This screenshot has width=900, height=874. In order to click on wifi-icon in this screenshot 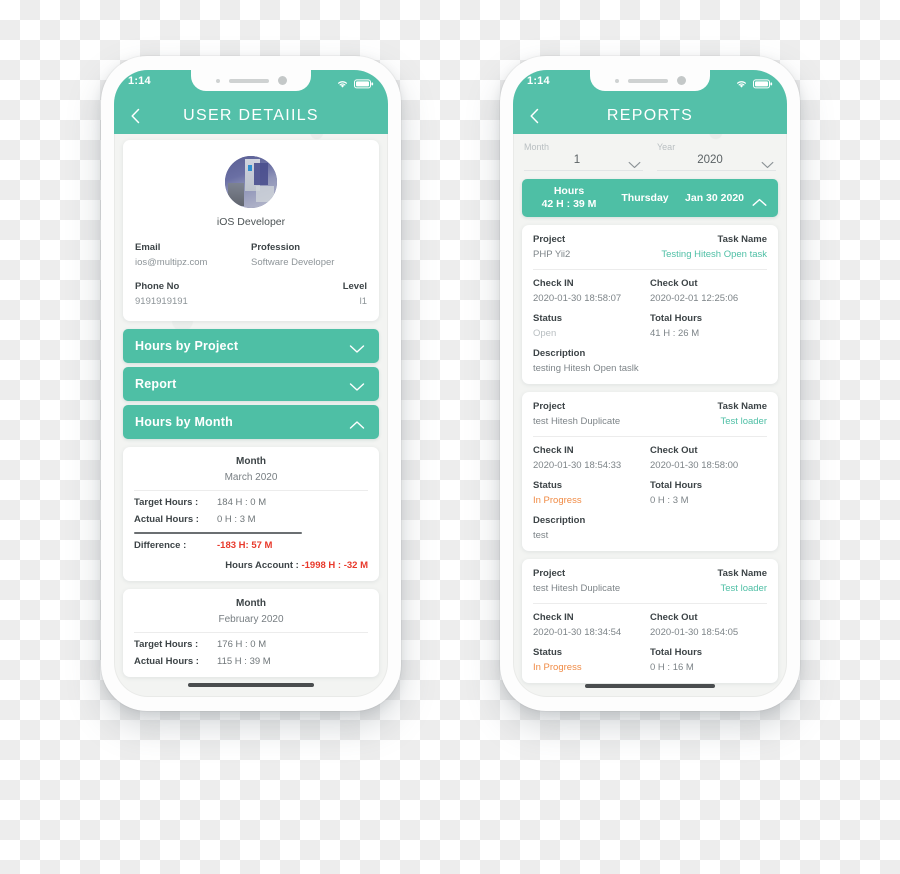, I will do `click(342, 85)`.